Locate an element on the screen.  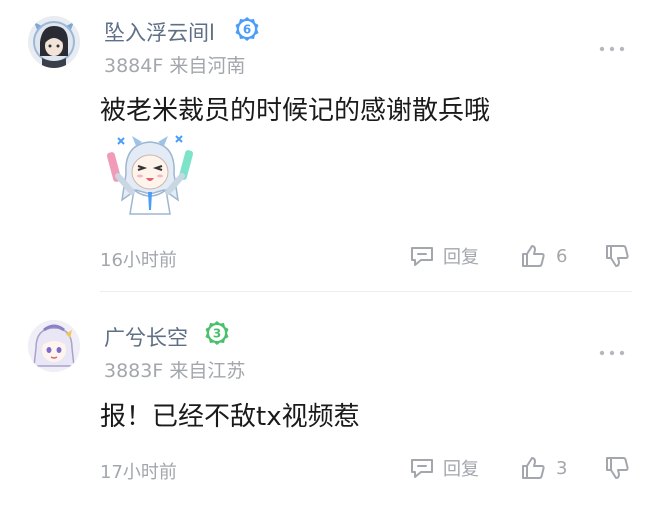
username: 坠入浮云间l is located at coordinates (159, 32).